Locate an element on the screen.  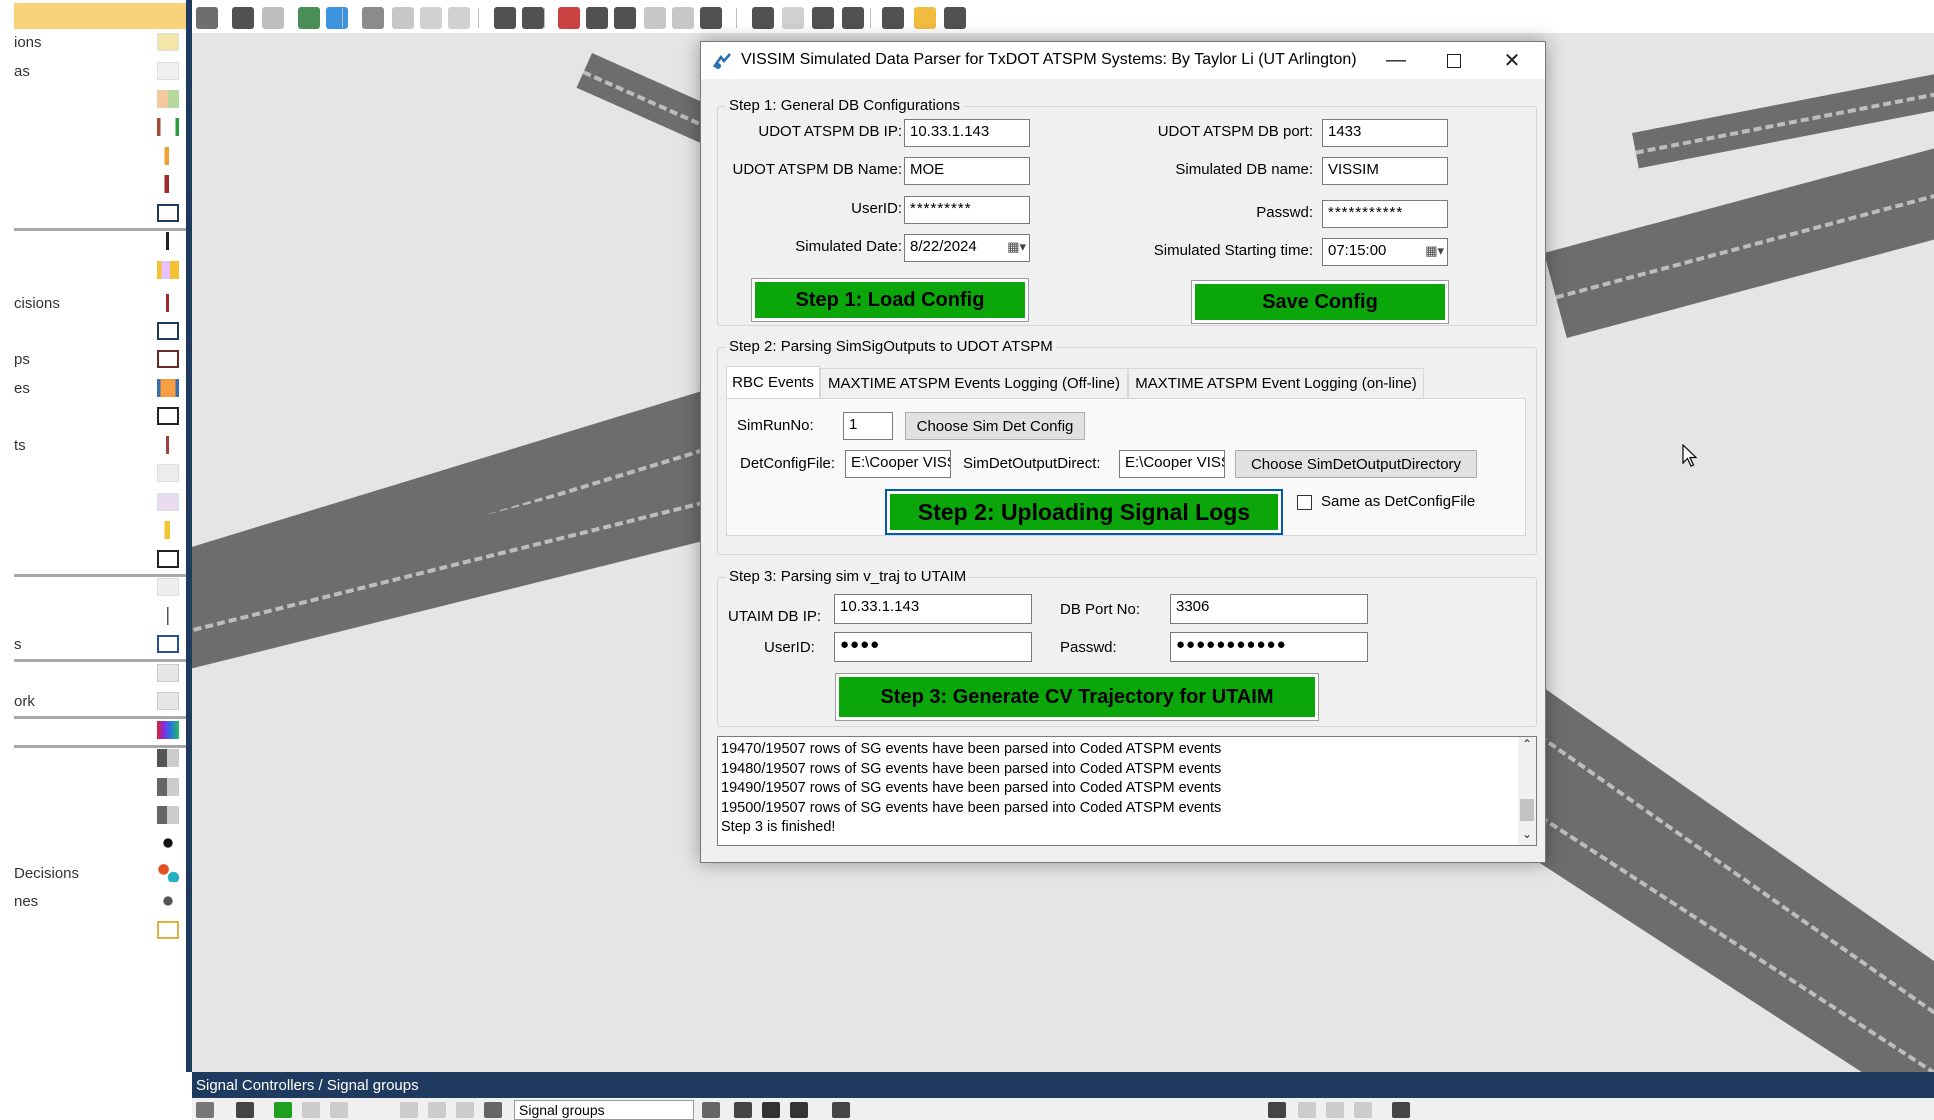
tab-rbc-events: RBC Events is located at coordinates (773, 382).